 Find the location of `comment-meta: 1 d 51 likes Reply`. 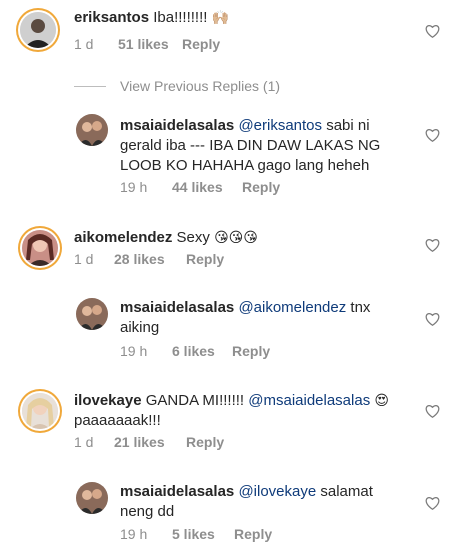

comment-meta: 1 d 51 likes Reply is located at coordinates (147, 44).